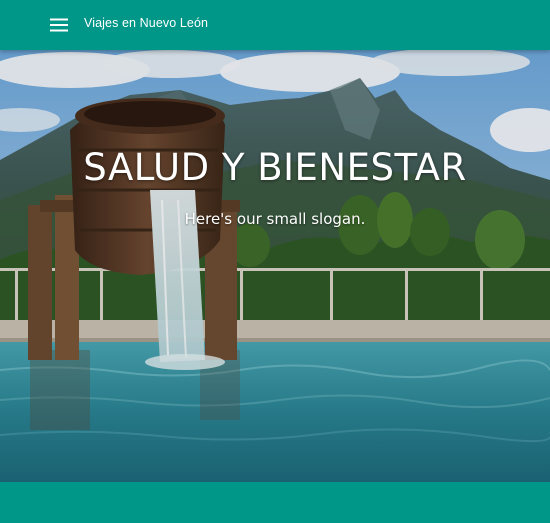  What do you see at coordinates (275, 167) in the screenshot?
I see `hero-title: SALUD Y BIENESTAR` at bounding box center [275, 167].